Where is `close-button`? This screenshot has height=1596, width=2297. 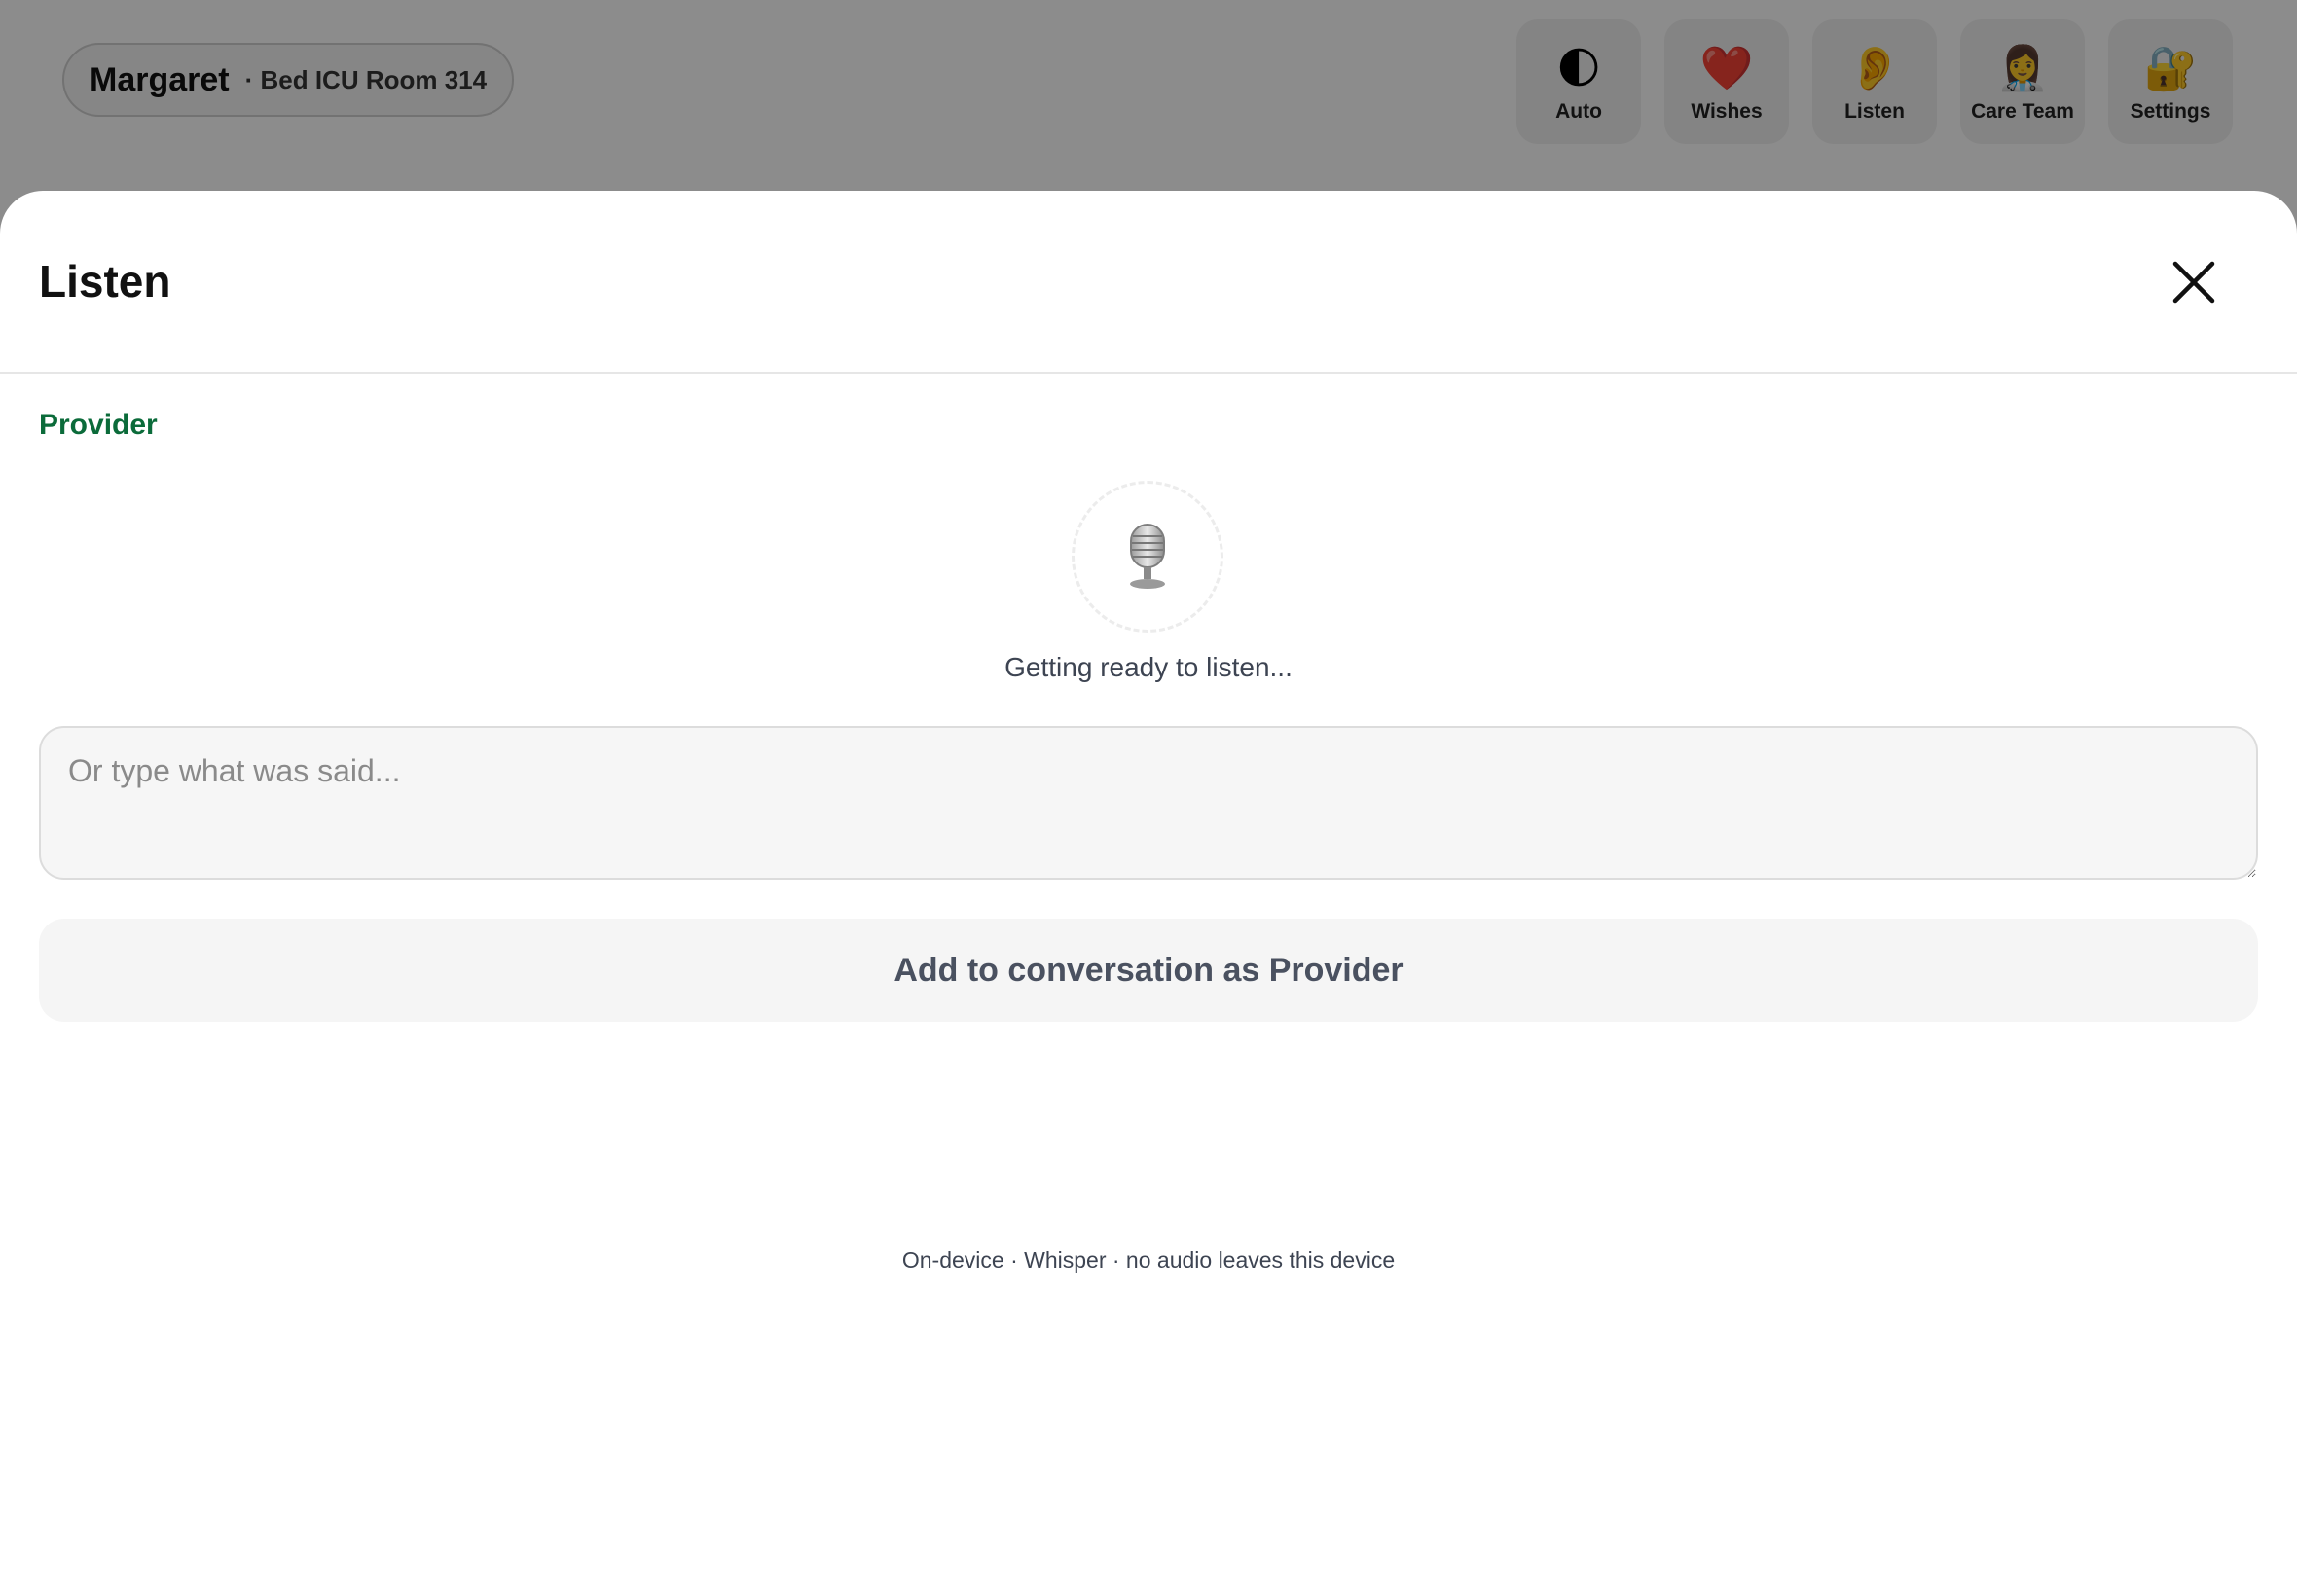
close-button is located at coordinates (2194, 282).